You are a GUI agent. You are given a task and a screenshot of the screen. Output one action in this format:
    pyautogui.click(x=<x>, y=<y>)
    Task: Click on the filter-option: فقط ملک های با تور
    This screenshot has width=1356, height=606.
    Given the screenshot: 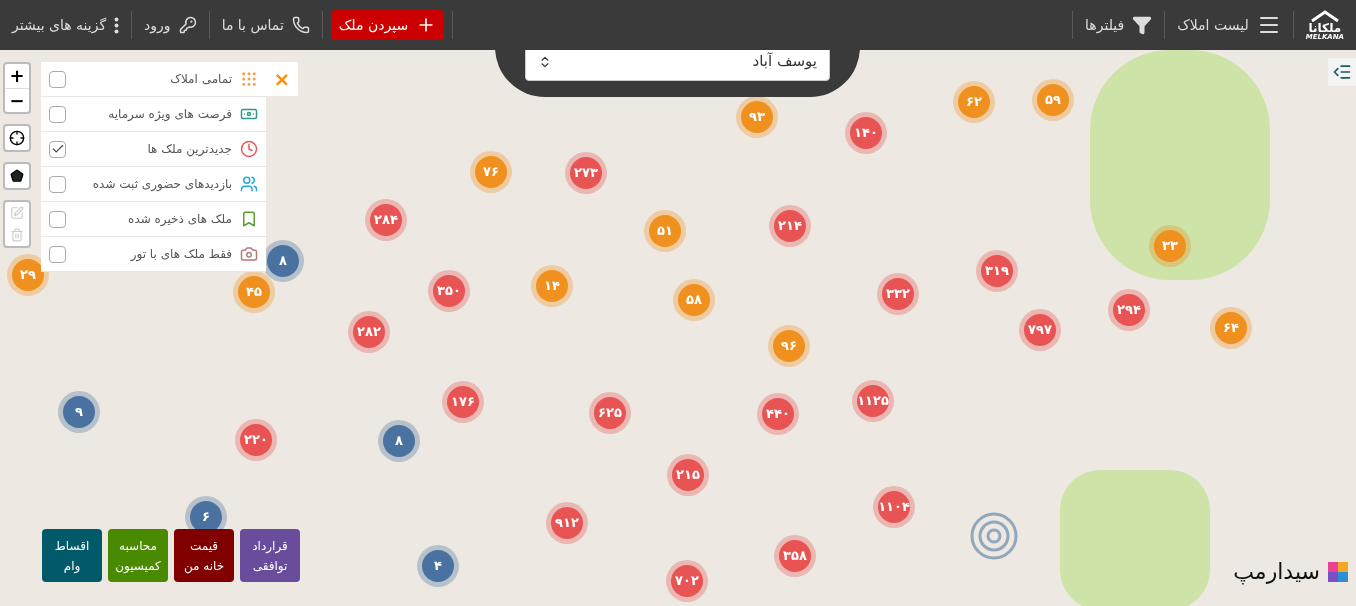 What is the action you would take?
    pyautogui.click(x=153, y=254)
    